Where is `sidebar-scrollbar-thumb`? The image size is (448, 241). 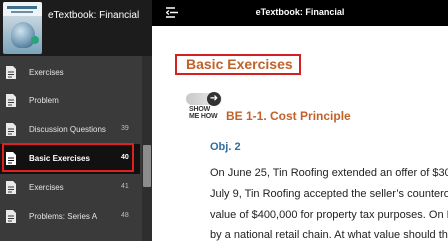
sidebar-scrollbar-thumb is located at coordinates (147, 166).